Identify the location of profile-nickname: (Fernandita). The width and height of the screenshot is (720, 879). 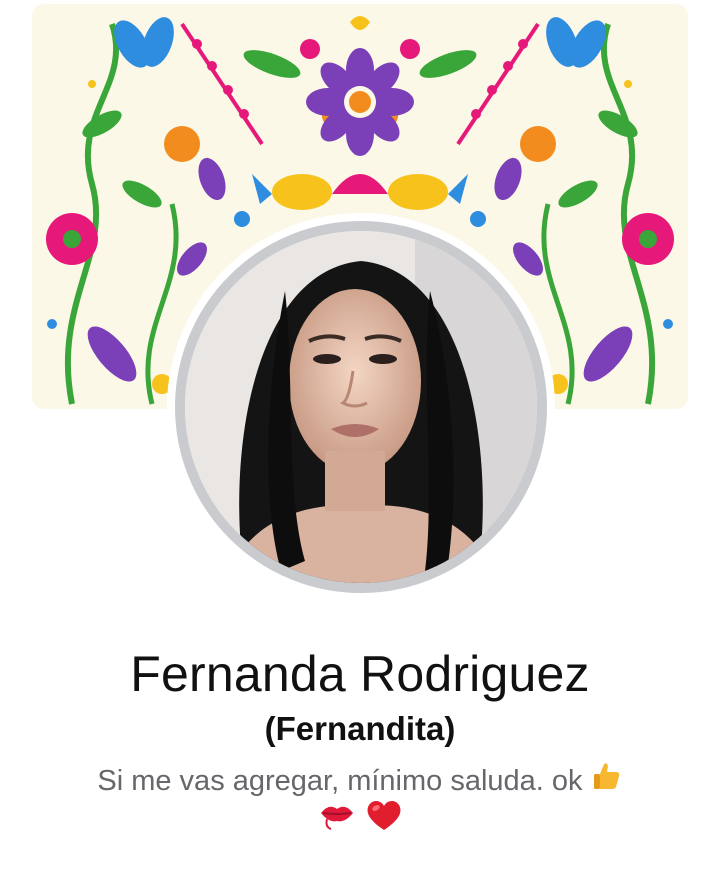
(360, 728).